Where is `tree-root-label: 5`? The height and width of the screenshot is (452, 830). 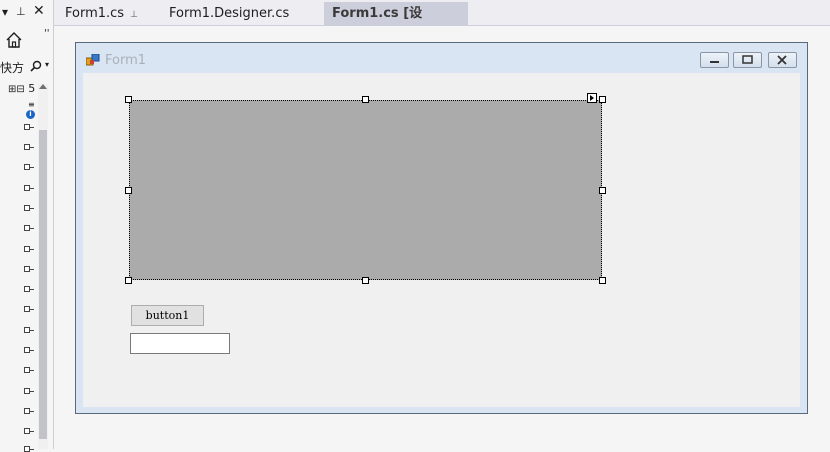
tree-root-label: 5 is located at coordinates (32, 88).